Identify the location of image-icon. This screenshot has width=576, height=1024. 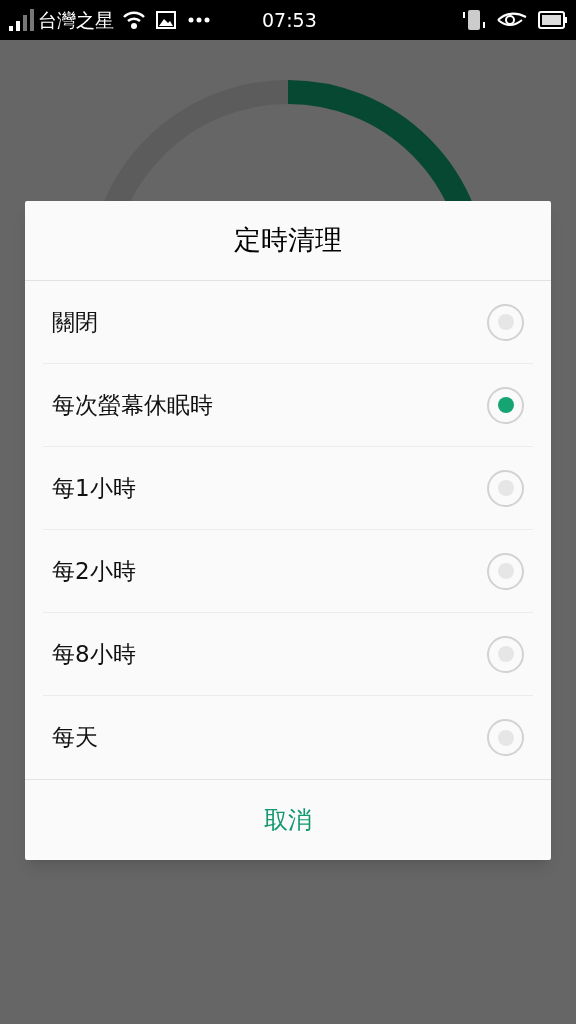
(166, 20).